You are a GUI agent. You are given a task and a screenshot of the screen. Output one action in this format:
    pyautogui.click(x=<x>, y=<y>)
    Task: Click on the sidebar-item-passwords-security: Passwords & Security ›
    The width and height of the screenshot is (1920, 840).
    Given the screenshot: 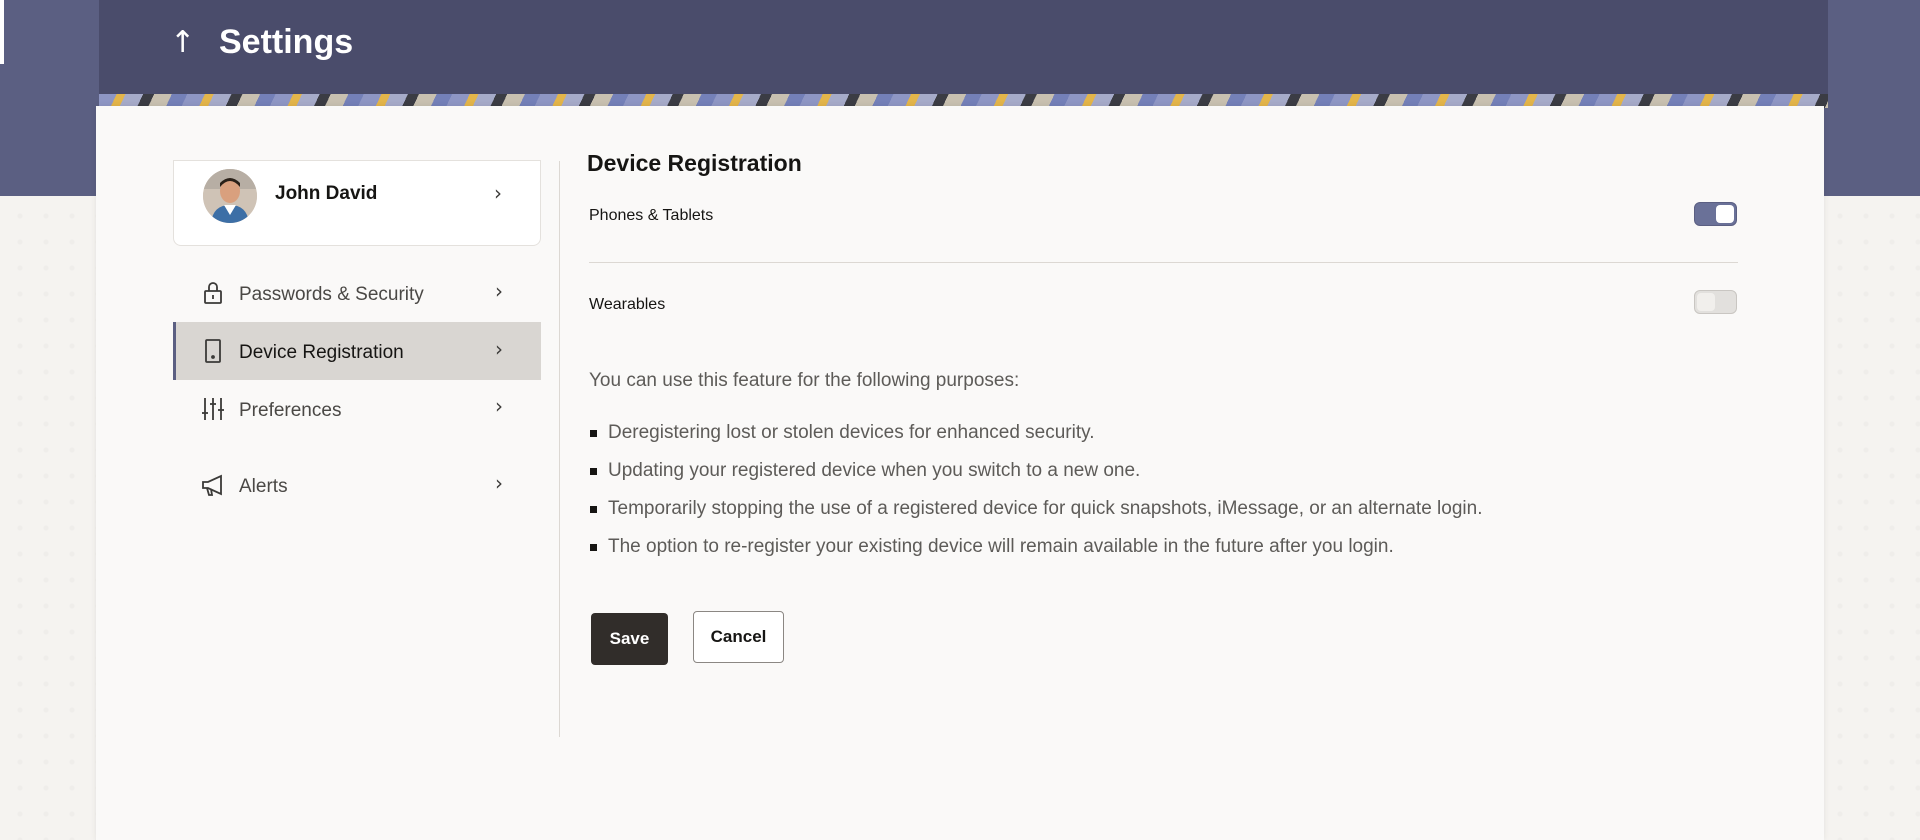 What is the action you would take?
    pyautogui.click(x=357, y=293)
    